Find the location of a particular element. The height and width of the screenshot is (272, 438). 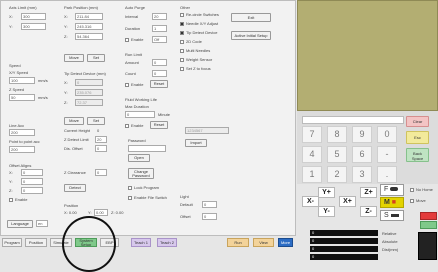

point-acc-input: 200 is located at coordinates (22, 149).